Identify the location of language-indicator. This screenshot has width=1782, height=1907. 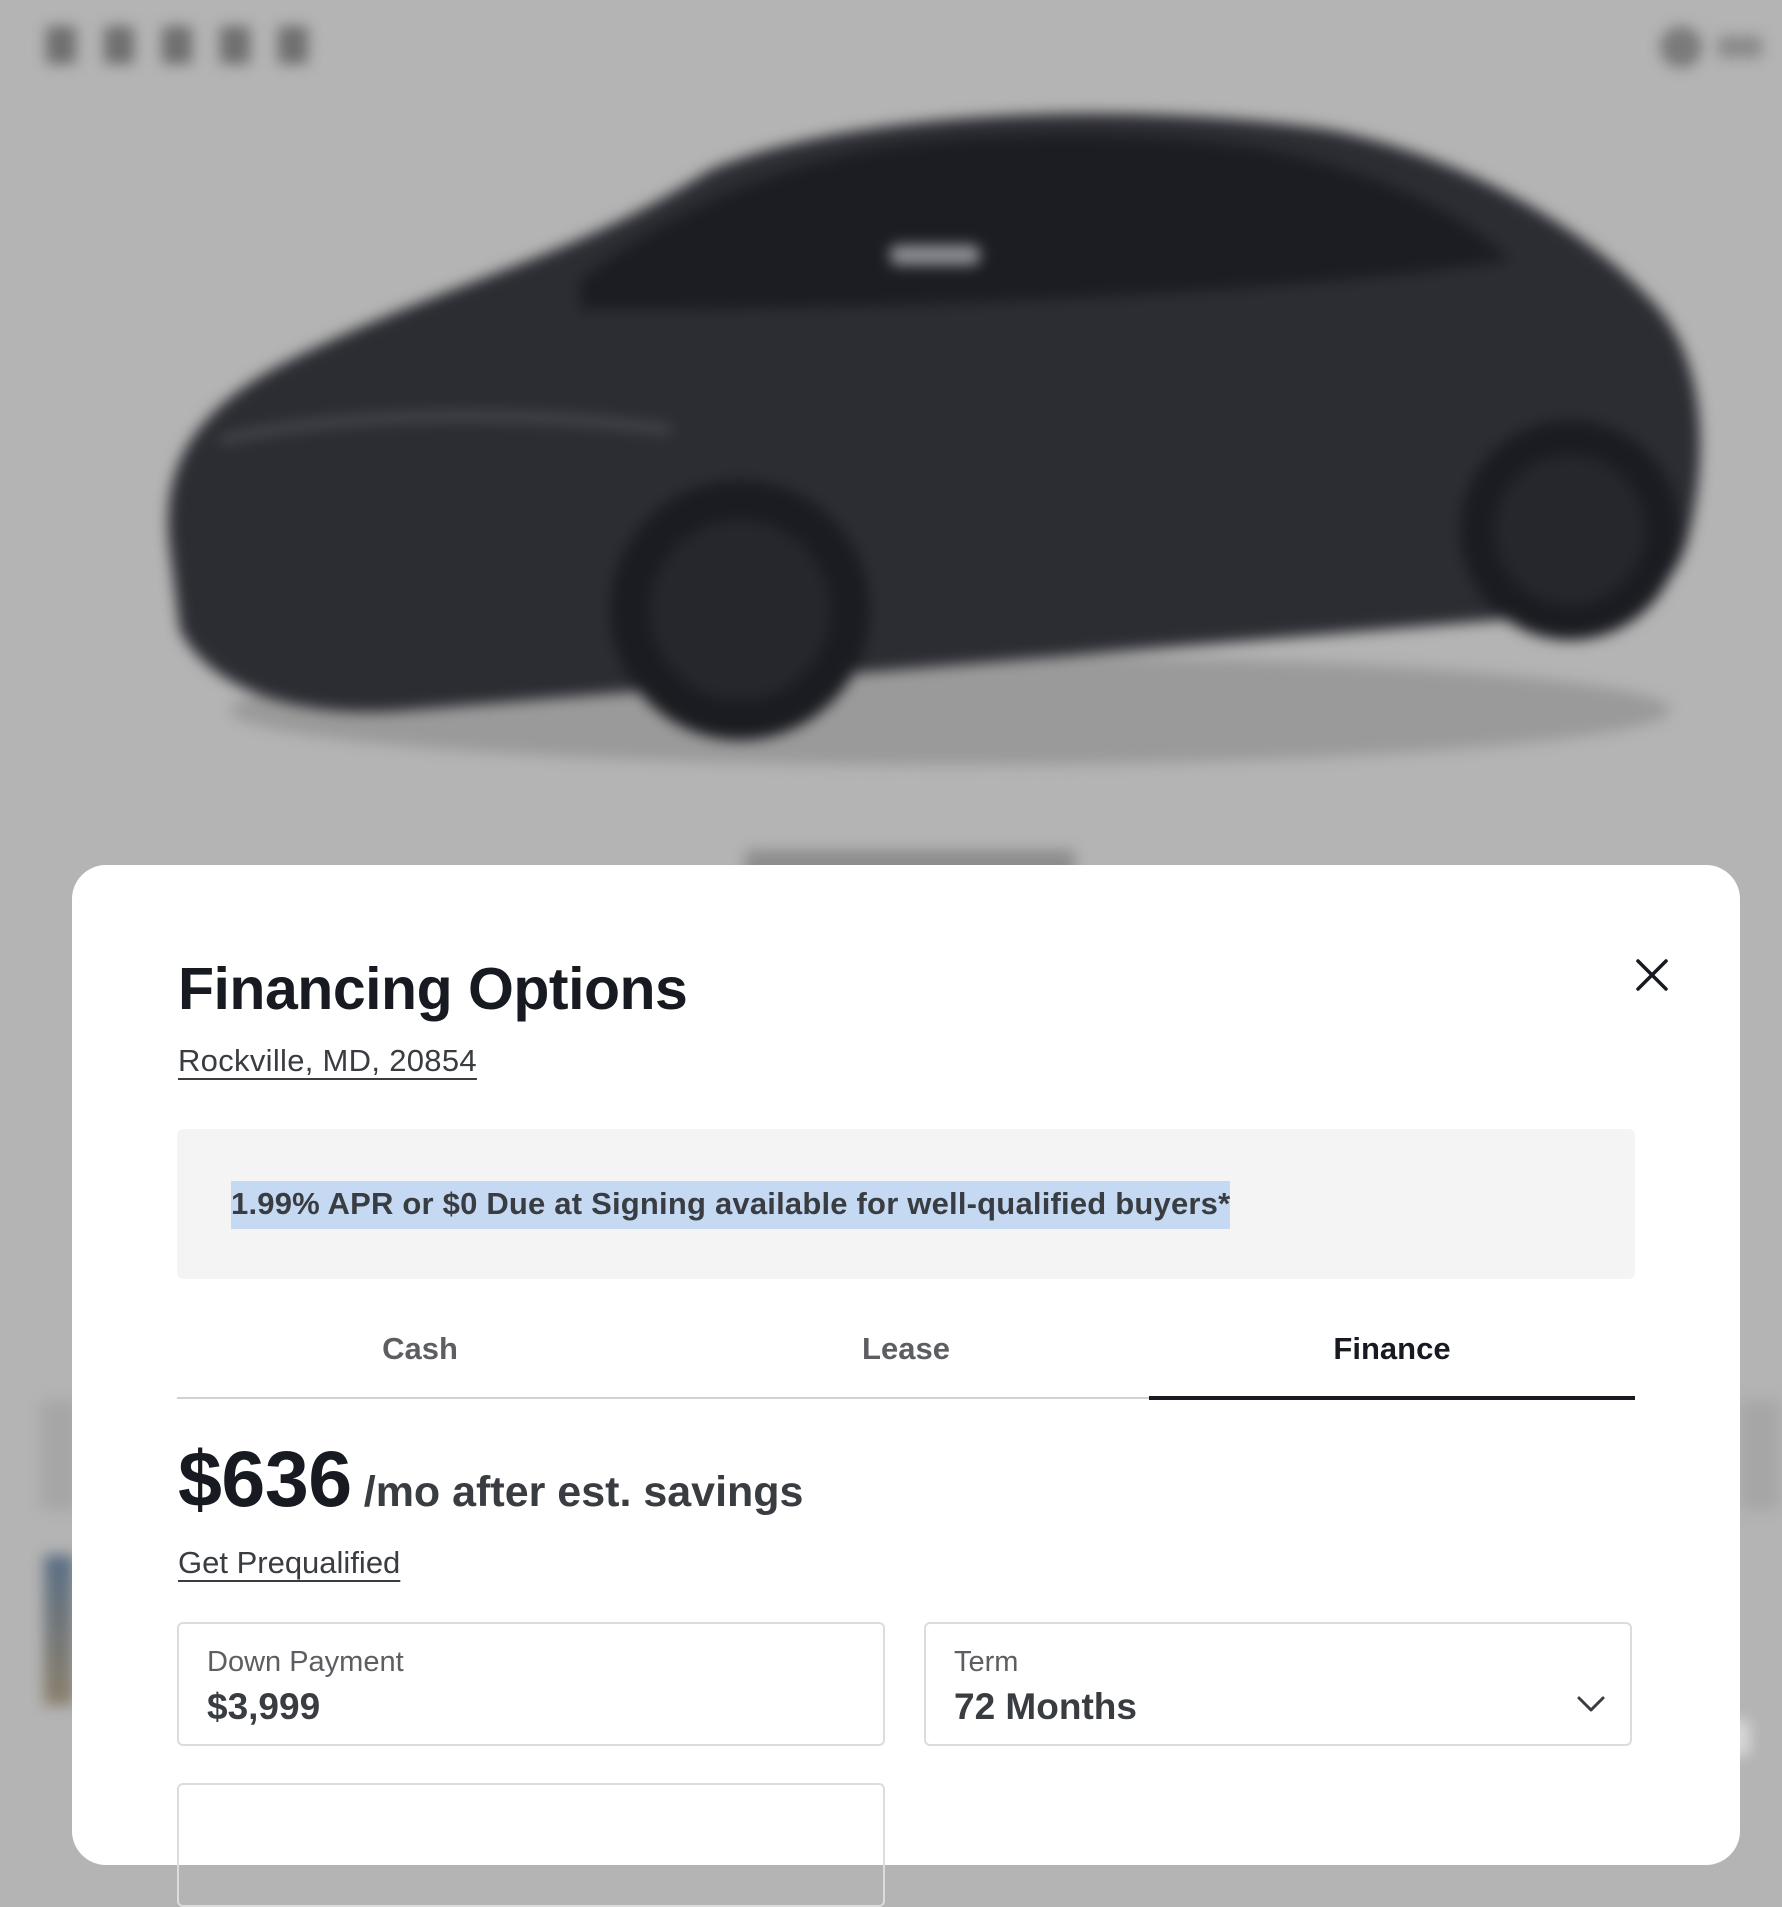
(1740, 47).